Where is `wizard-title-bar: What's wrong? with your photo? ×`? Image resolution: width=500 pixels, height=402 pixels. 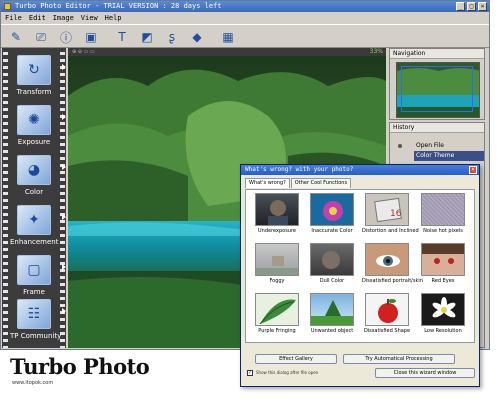
wizard-title-bar: What's wrong? with your photo? × is located at coordinates (360, 170).